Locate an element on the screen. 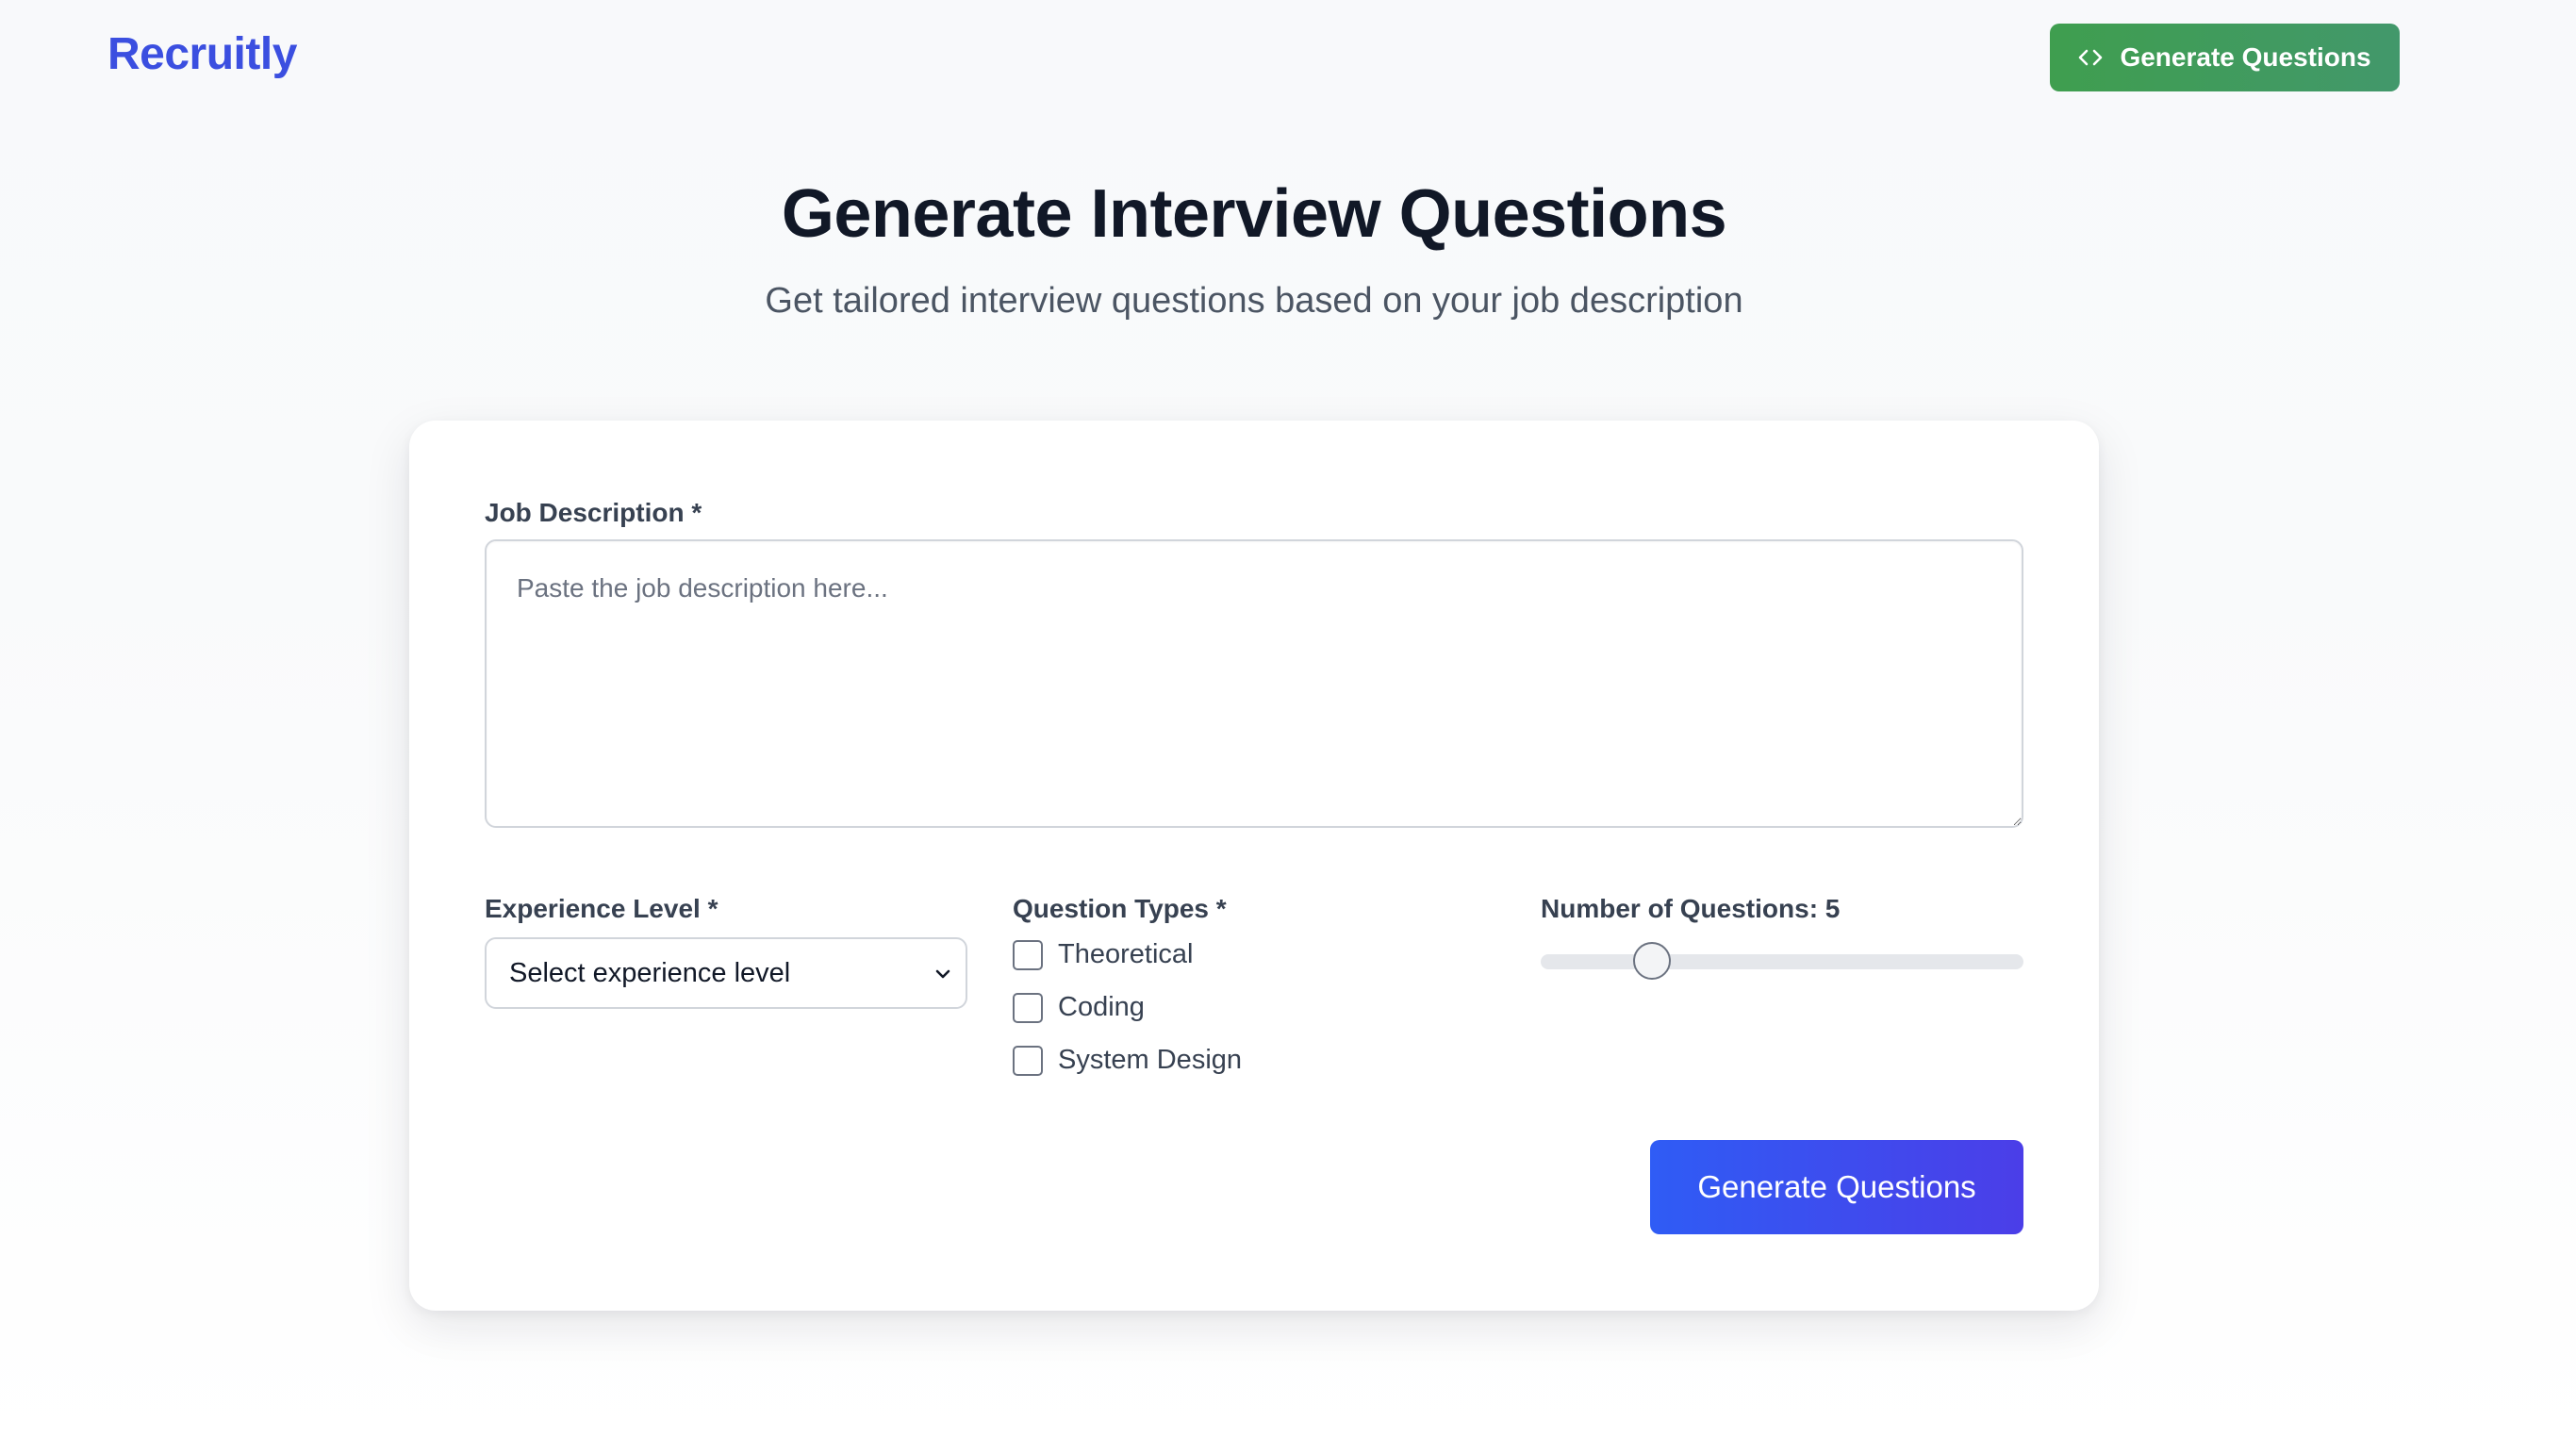 This screenshot has width=2576, height=1454. header-button-label: Generate Questions is located at coordinates (2245, 57).